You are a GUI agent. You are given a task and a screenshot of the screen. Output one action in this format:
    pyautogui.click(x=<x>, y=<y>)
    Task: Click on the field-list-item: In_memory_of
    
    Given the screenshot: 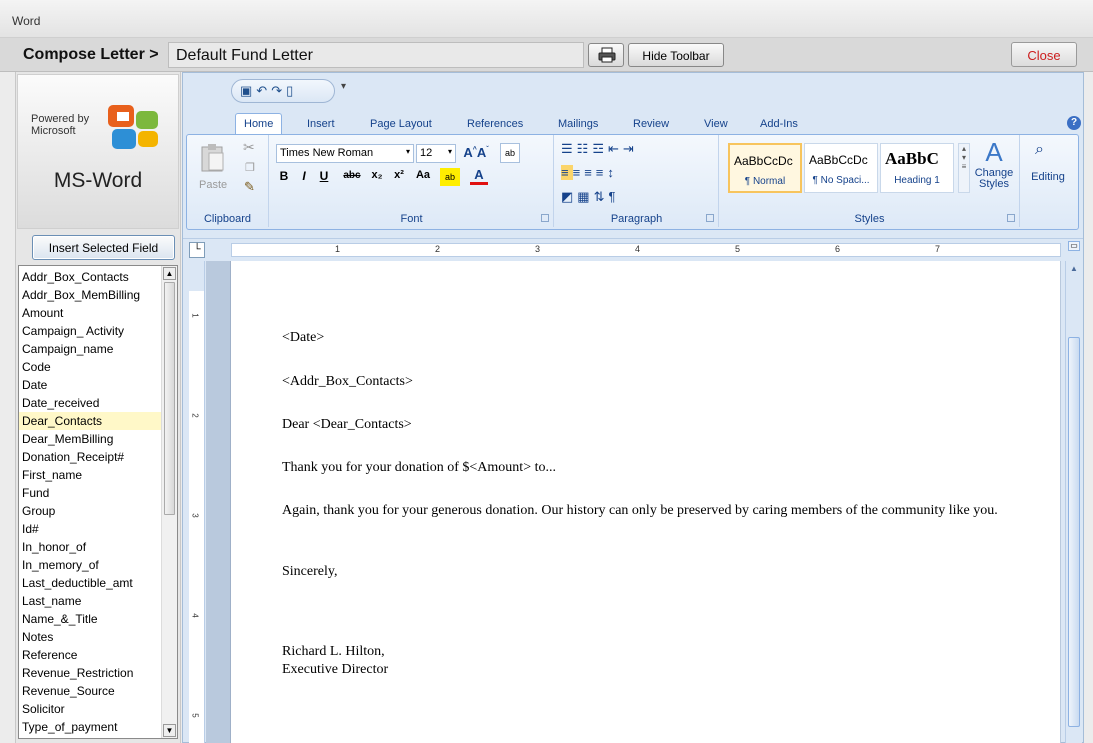 What is the action you would take?
    pyautogui.click(x=90, y=565)
    